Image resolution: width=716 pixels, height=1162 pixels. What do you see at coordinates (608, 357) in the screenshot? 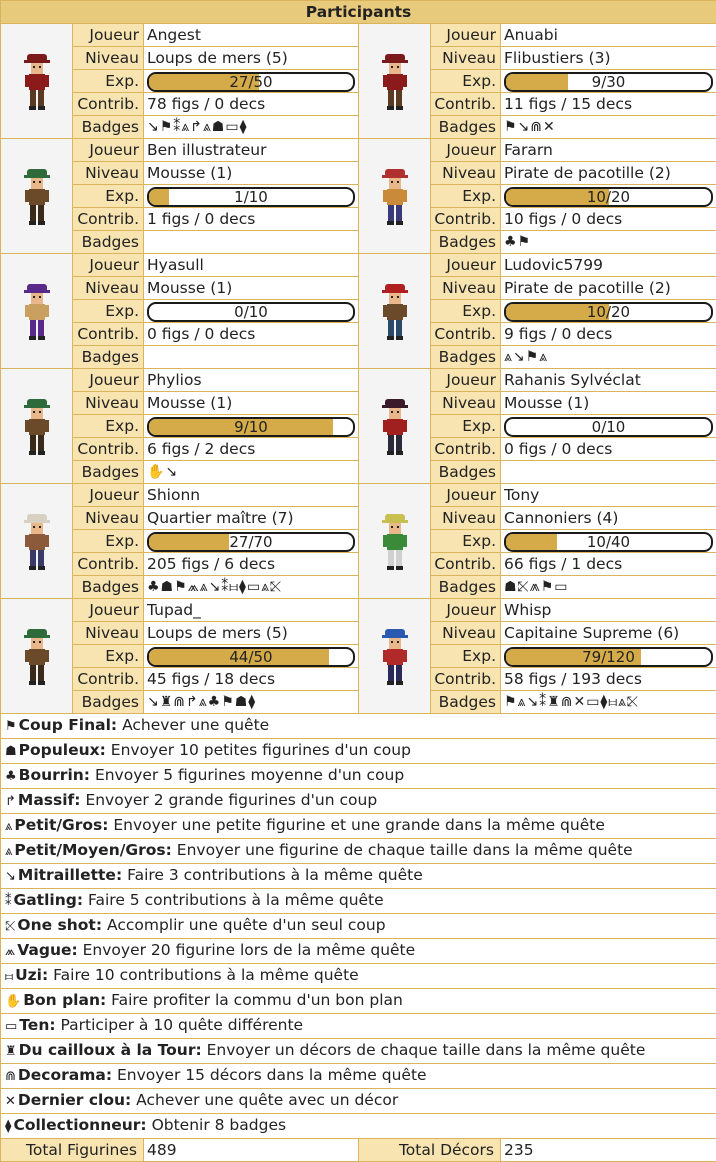
I see `player-badges: ⩓↘⚑⩓` at bounding box center [608, 357].